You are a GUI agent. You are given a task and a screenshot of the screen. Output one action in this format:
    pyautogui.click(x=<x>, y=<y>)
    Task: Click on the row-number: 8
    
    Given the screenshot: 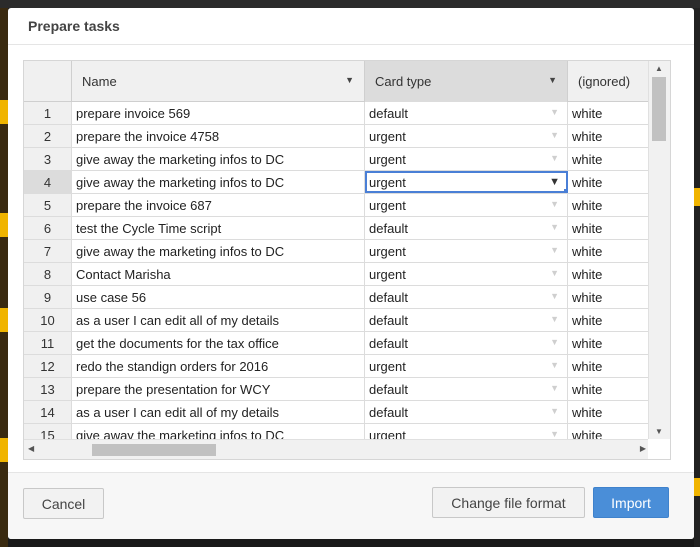 What is the action you would take?
    pyautogui.click(x=48, y=274)
    